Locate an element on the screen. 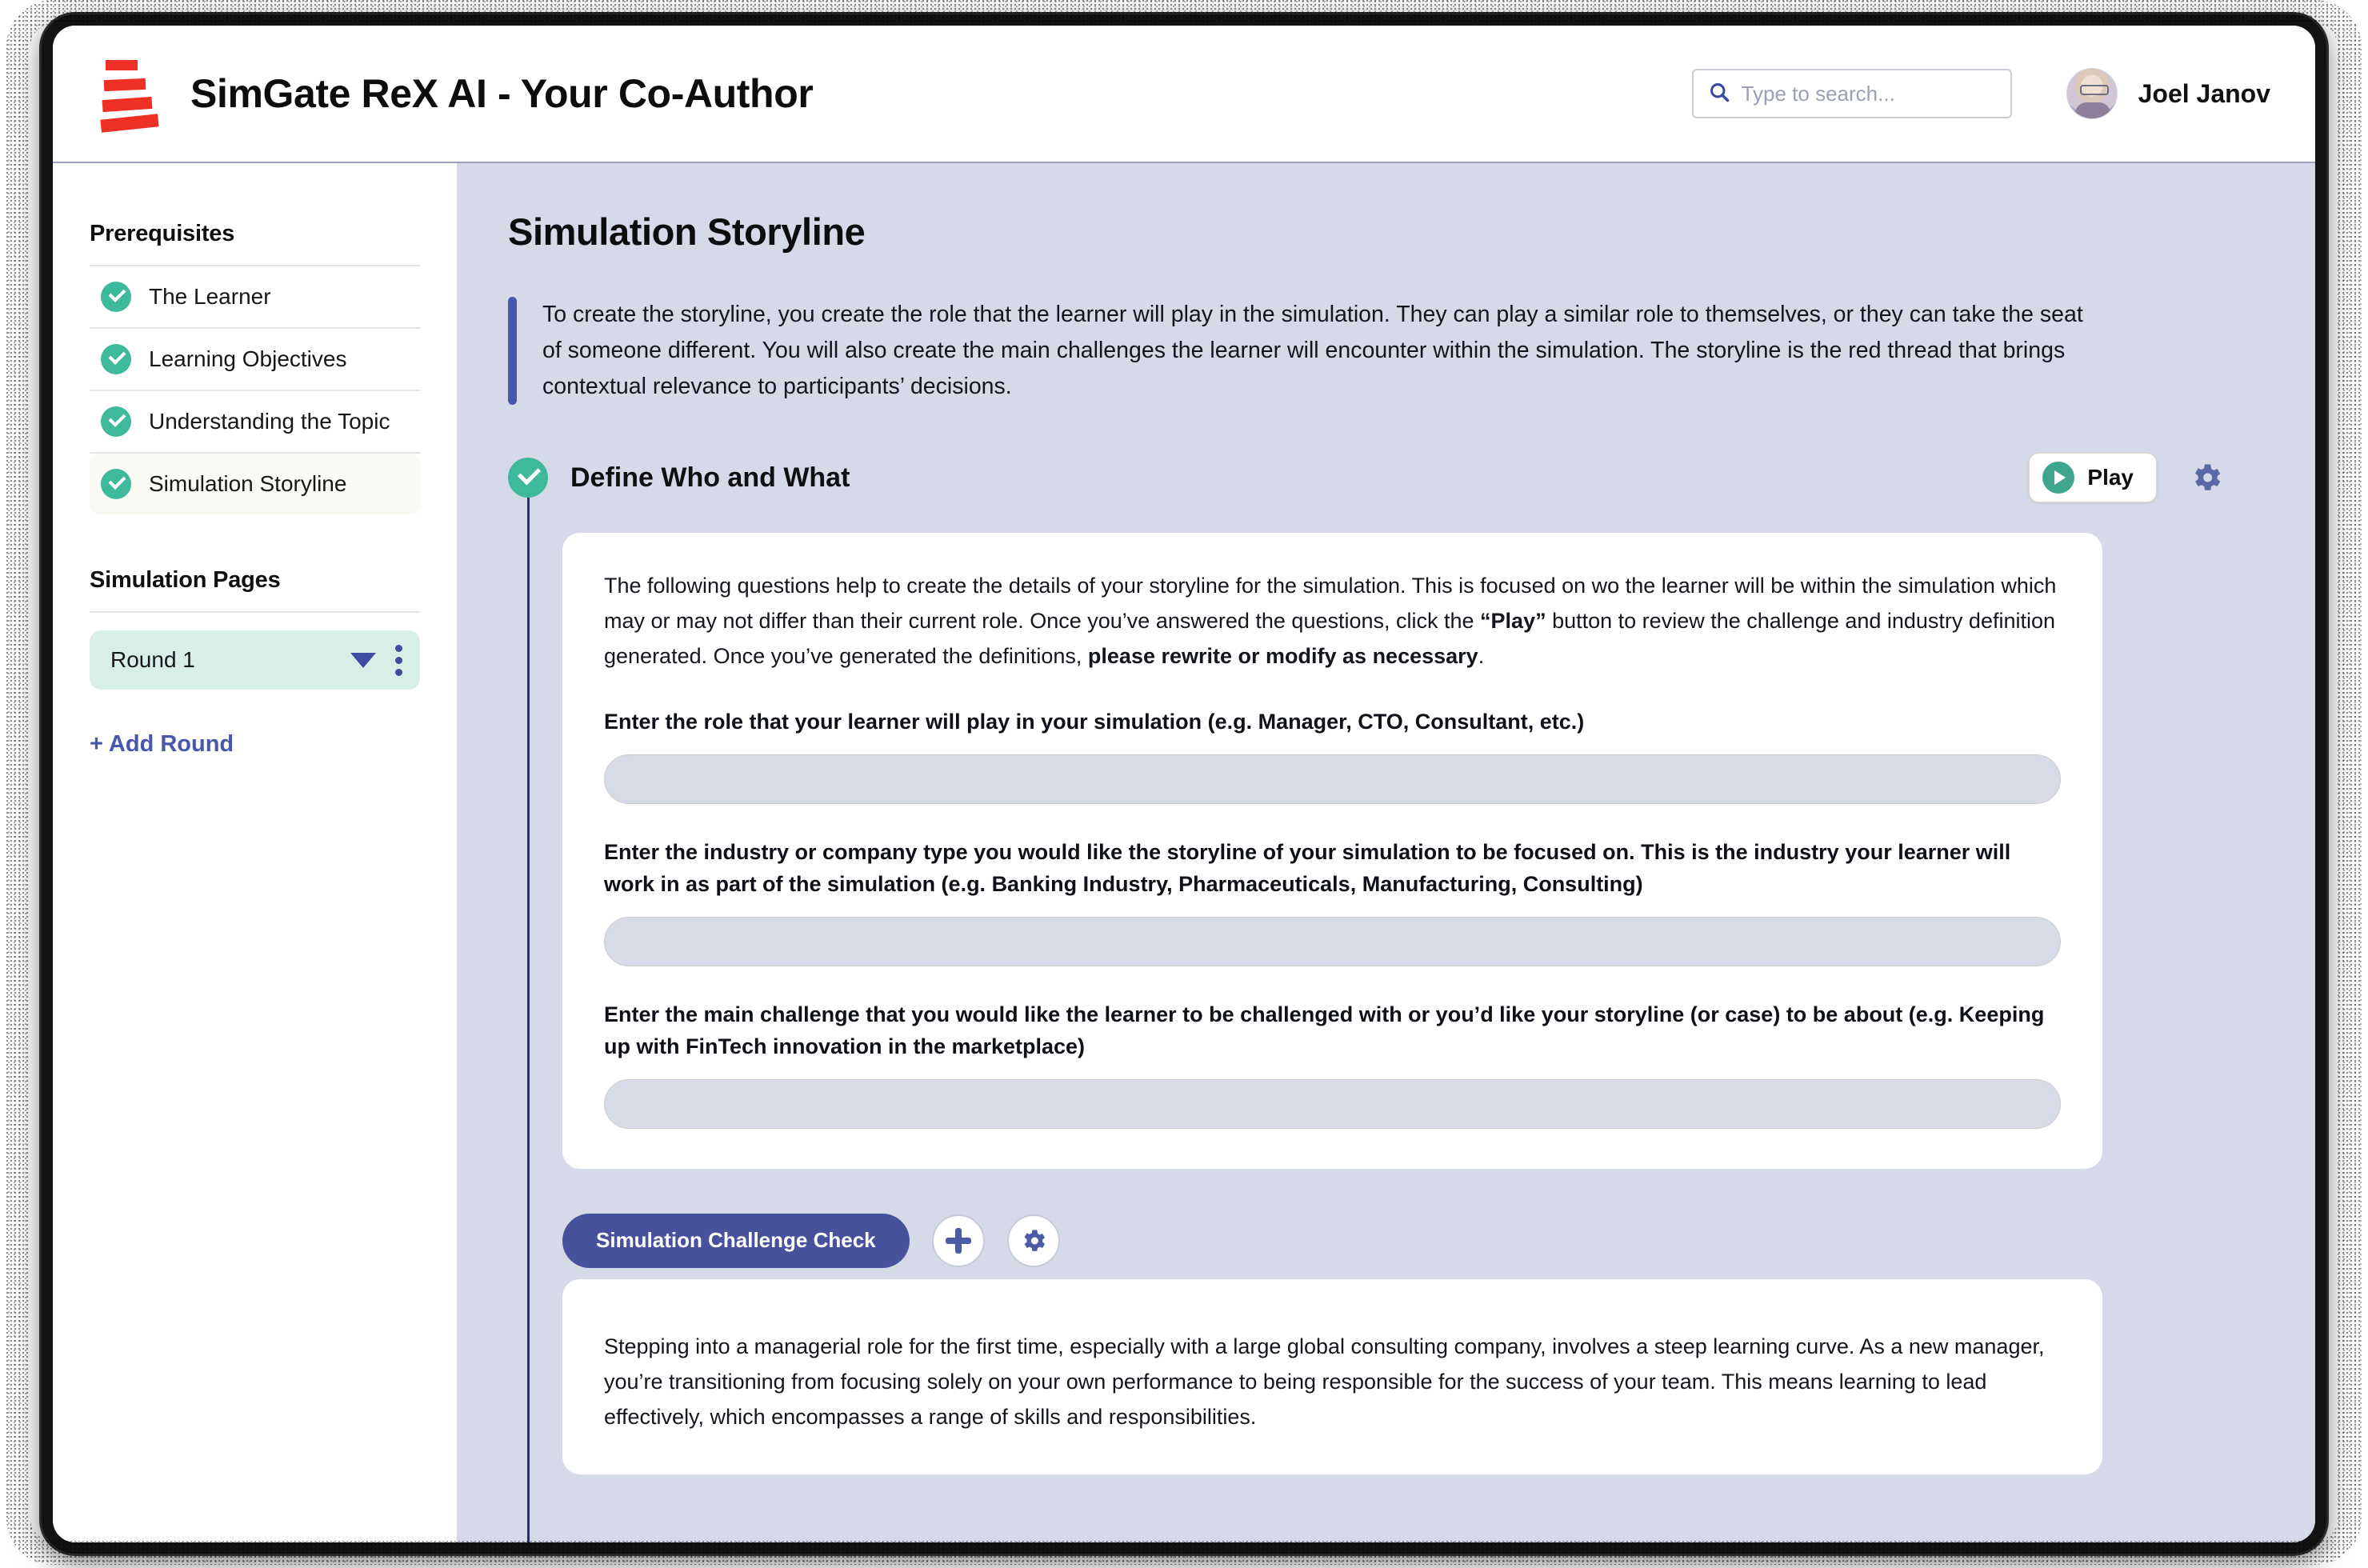 The width and height of the screenshot is (2368, 1568). step-connector-line is located at coordinates (528, 1012).